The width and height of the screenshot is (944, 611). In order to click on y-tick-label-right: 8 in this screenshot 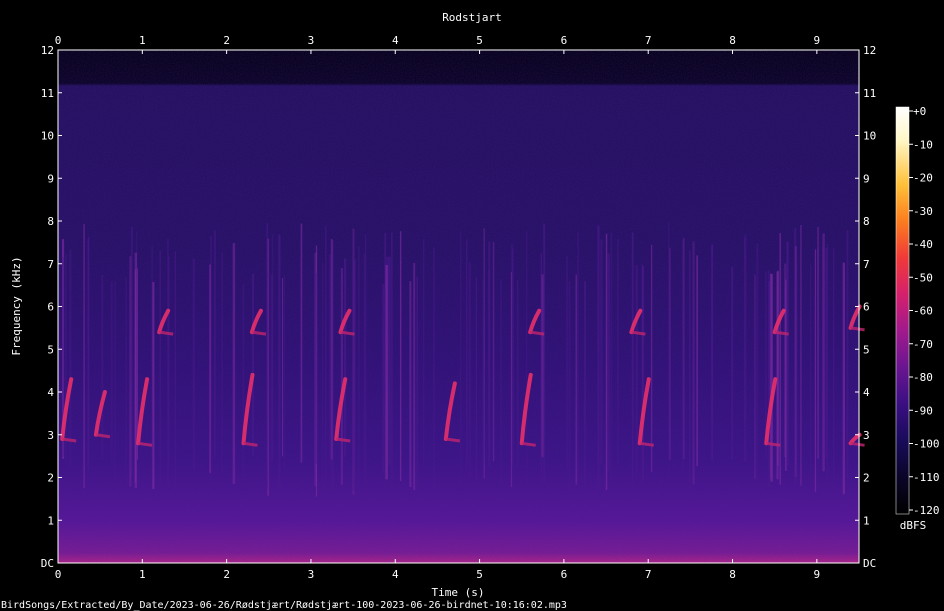, I will do `click(866, 221)`.